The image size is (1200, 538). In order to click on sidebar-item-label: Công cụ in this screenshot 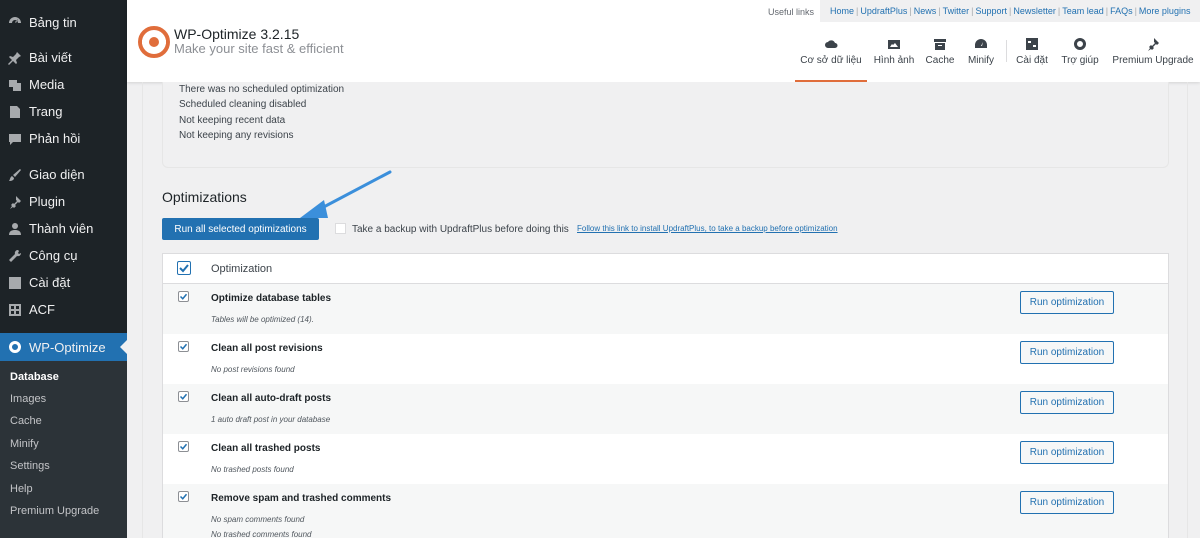, I will do `click(53, 255)`.